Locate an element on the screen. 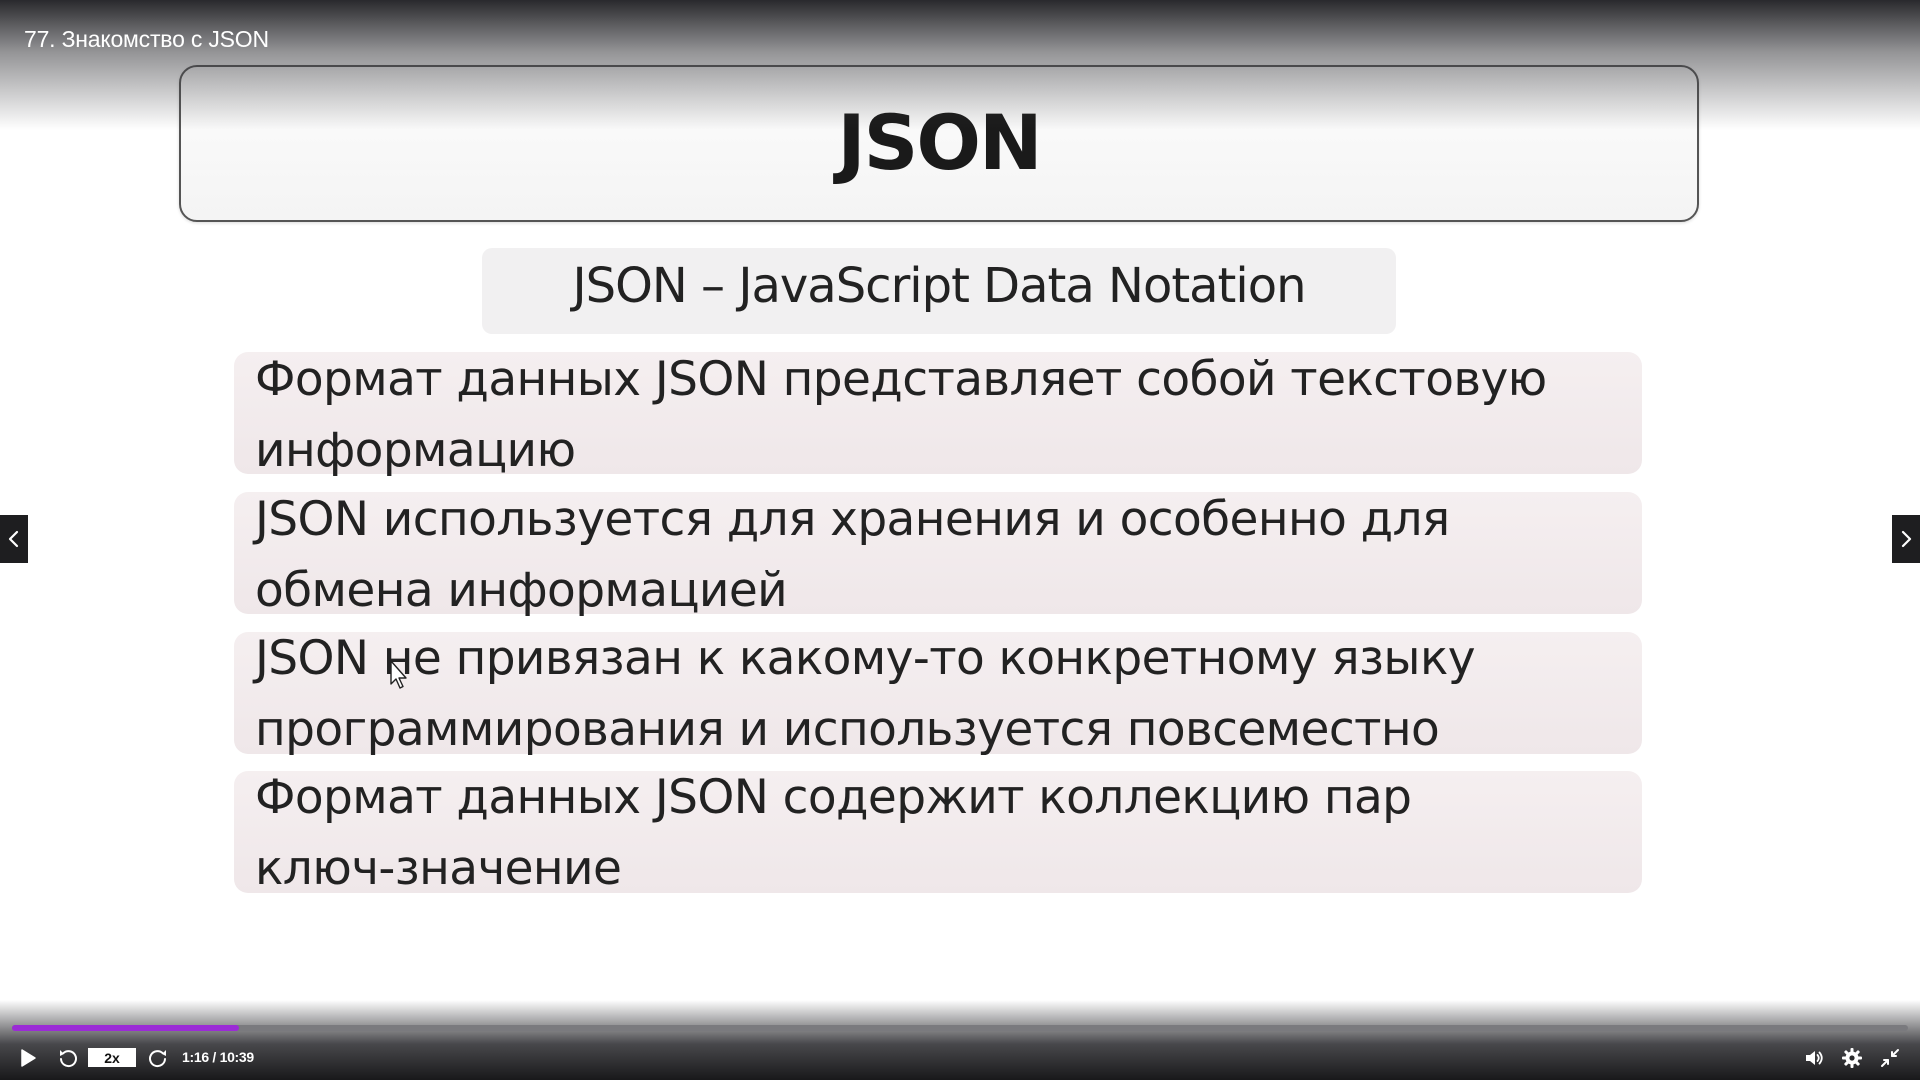  rewind-icon is located at coordinates (68, 1059).